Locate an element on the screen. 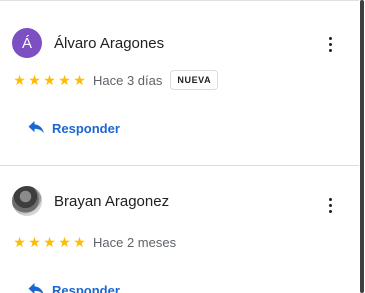 This screenshot has width=365, height=293. rating-row: ★ ★ ★ ★ ★ Hace 2 meses is located at coordinates (94, 242).